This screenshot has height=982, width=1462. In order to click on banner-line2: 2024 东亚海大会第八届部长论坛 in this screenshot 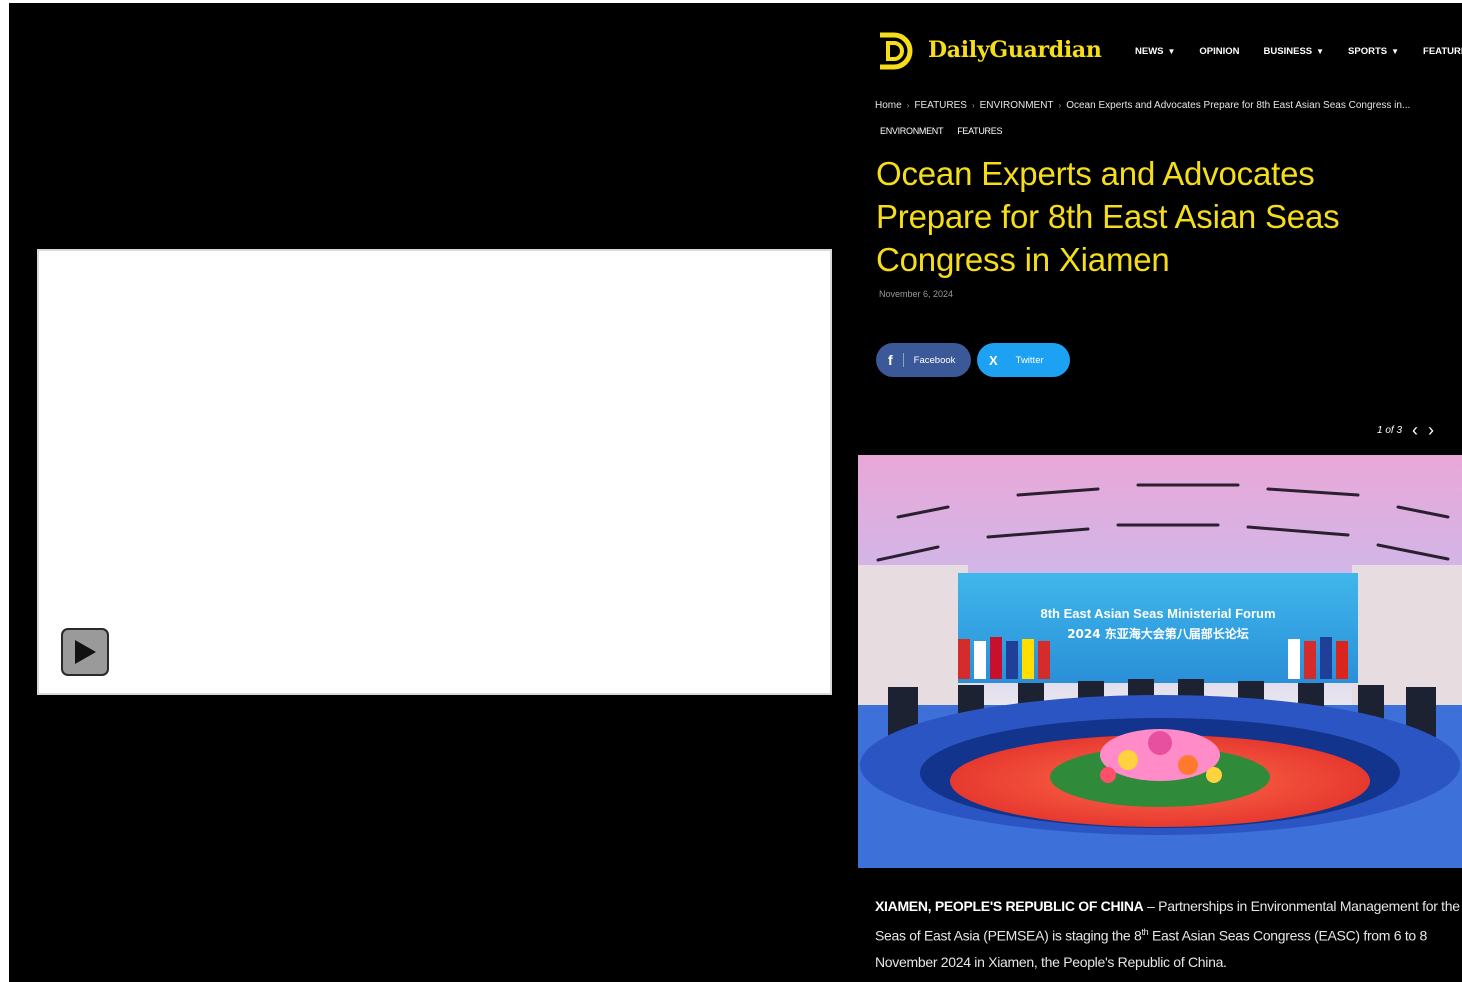, I will do `click(1158, 633)`.